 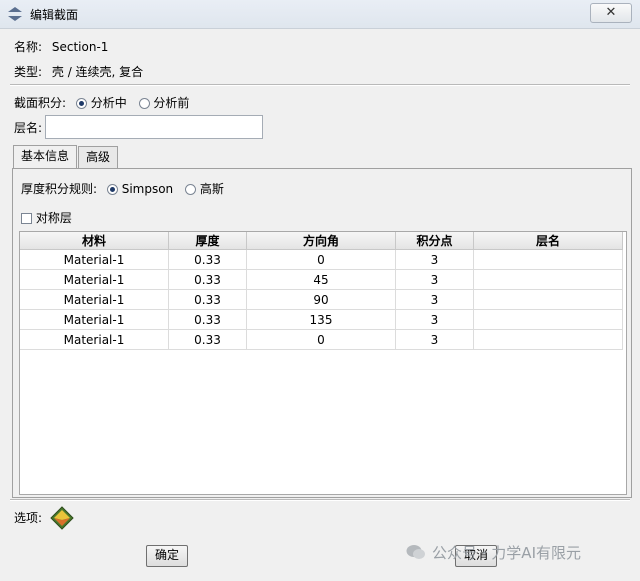 I want to click on type-label: 类型:, so click(x=28, y=72).